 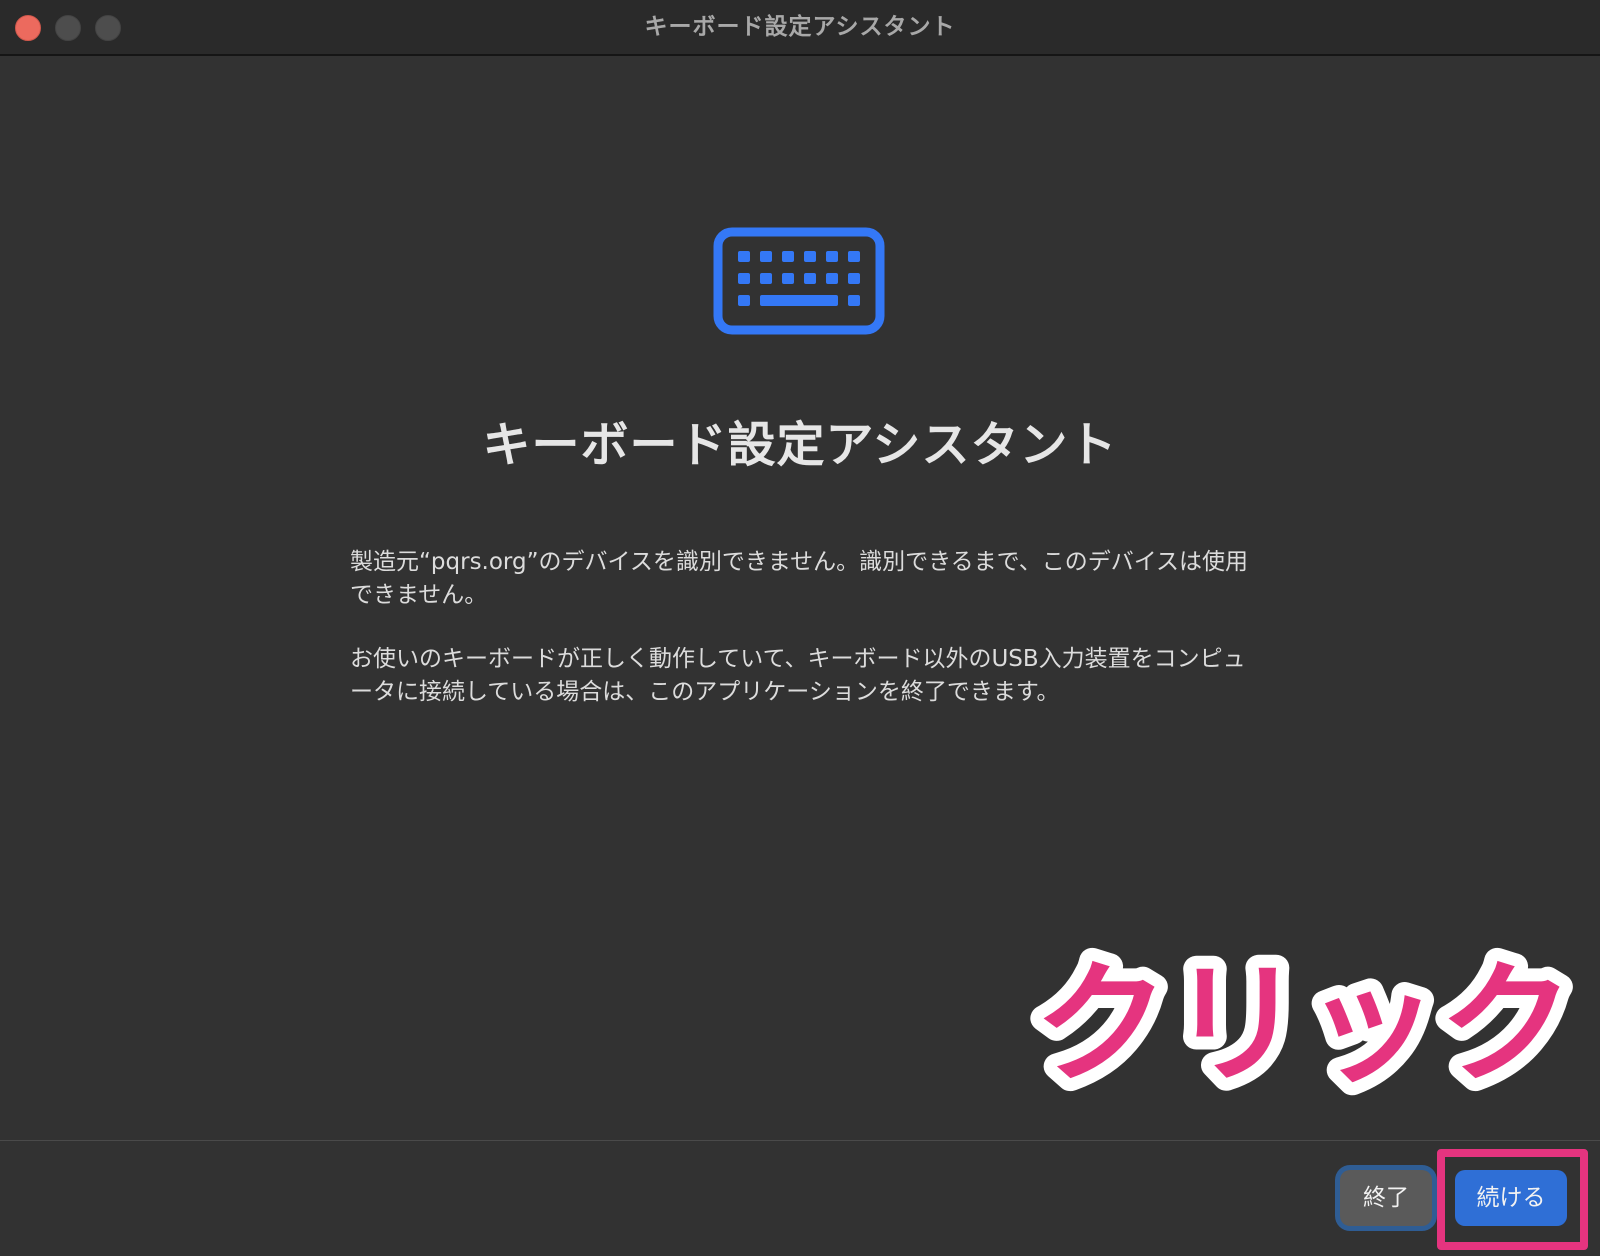 I want to click on title-bar: キーボード設定アシスタント, so click(x=800, y=28).